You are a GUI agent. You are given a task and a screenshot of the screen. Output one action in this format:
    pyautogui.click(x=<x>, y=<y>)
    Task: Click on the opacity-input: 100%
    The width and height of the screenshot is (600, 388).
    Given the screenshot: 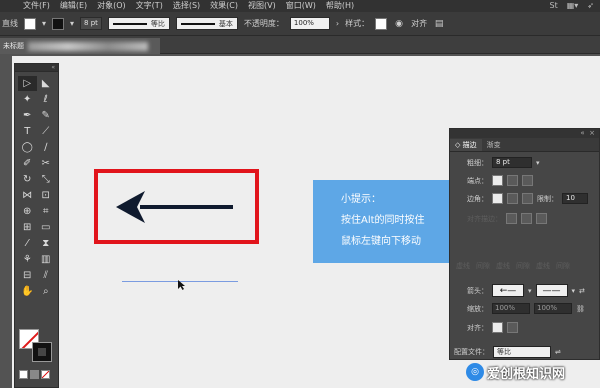 What is the action you would take?
    pyautogui.click(x=309, y=23)
    